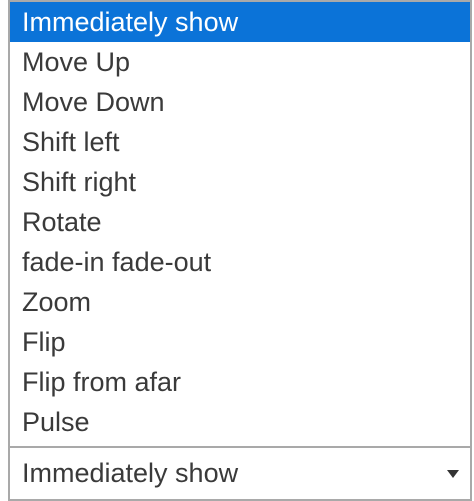 The height and width of the screenshot is (501, 474). What do you see at coordinates (240, 22) in the screenshot?
I see `option-immediately-show: Immediately show` at bounding box center [240, 22].